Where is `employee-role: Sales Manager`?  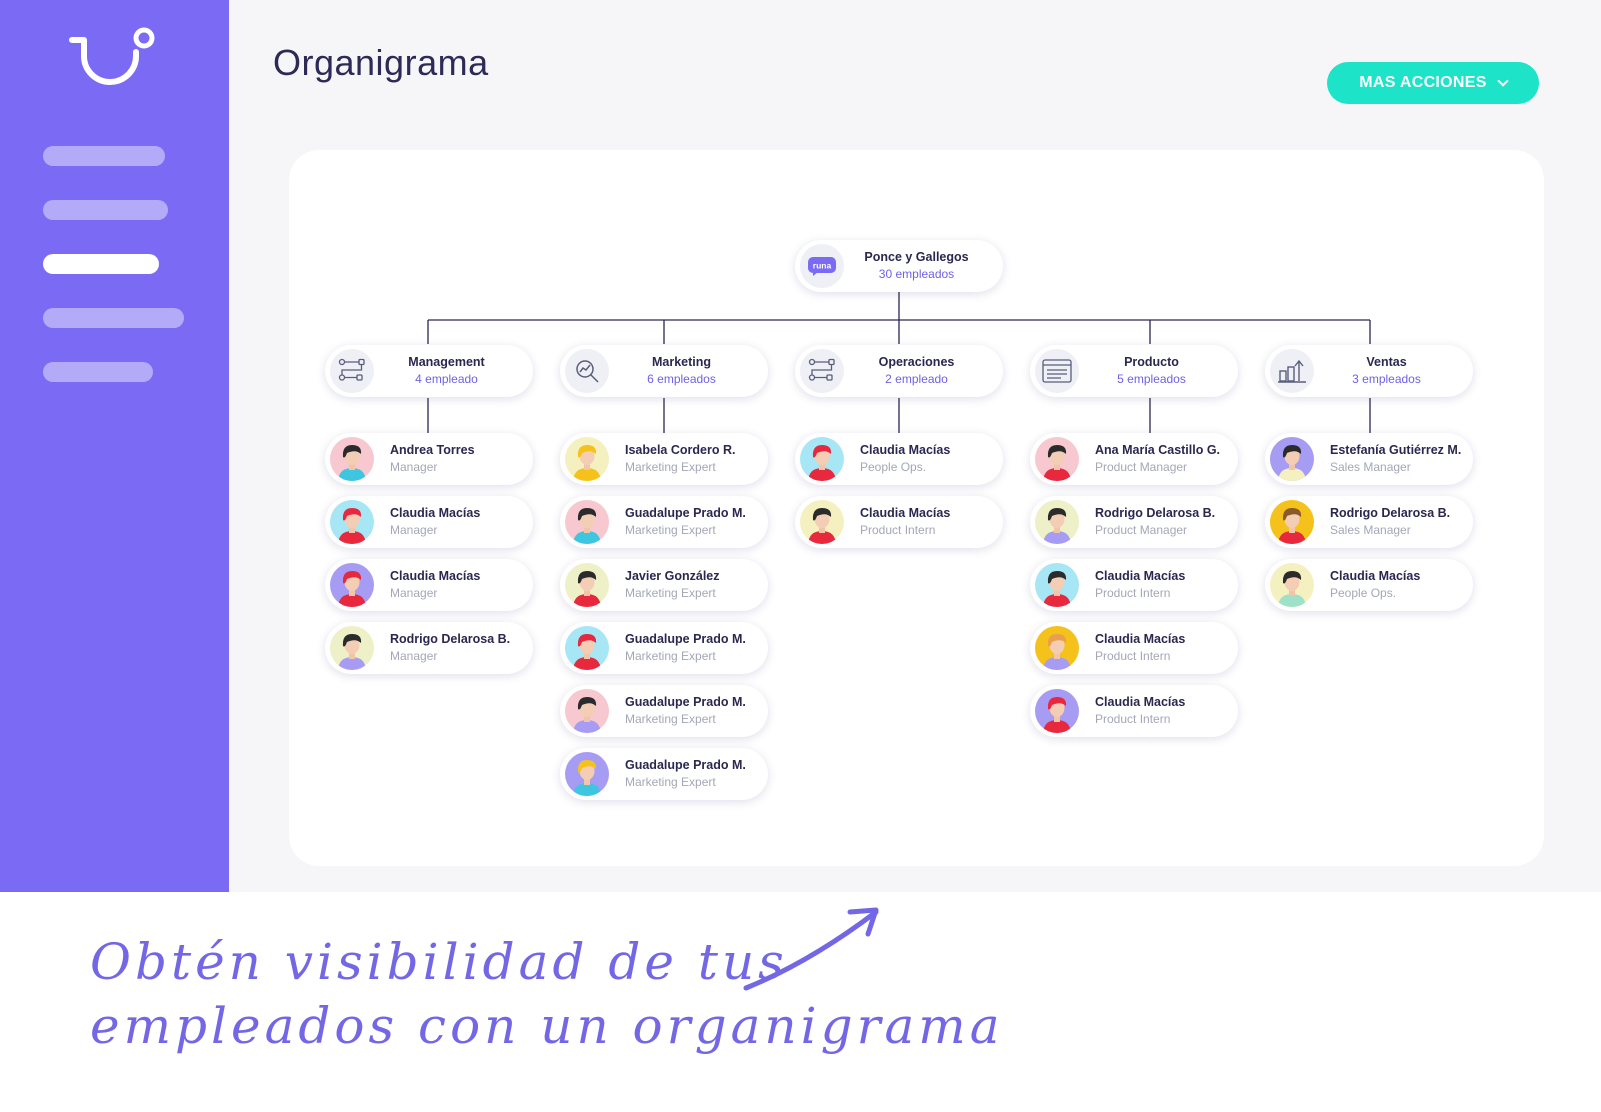 employee-role: Sales Manager is located at coordinates (1370, 530).